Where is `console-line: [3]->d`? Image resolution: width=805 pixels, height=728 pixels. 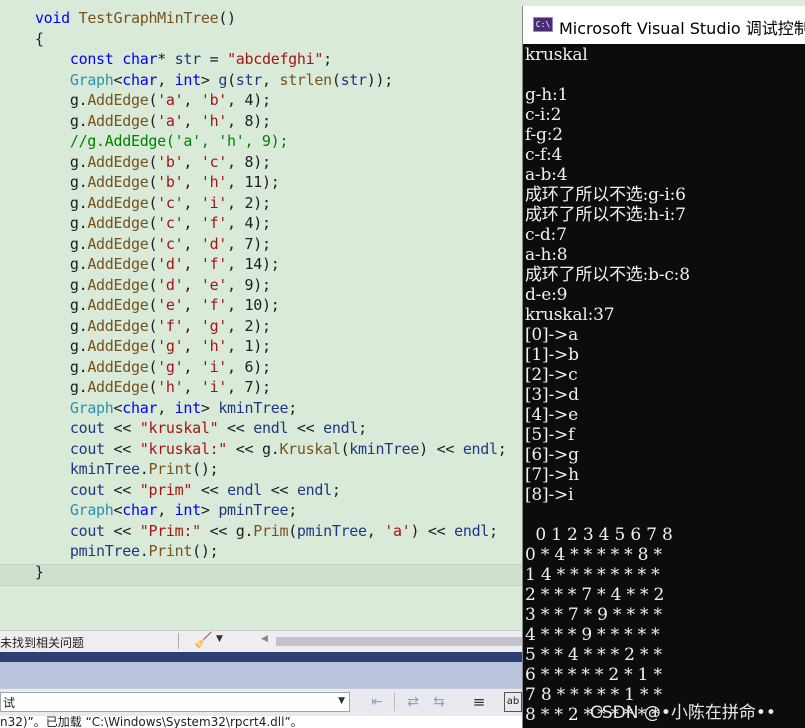
console-line: [3]->d is located at coordinates (552, 395).